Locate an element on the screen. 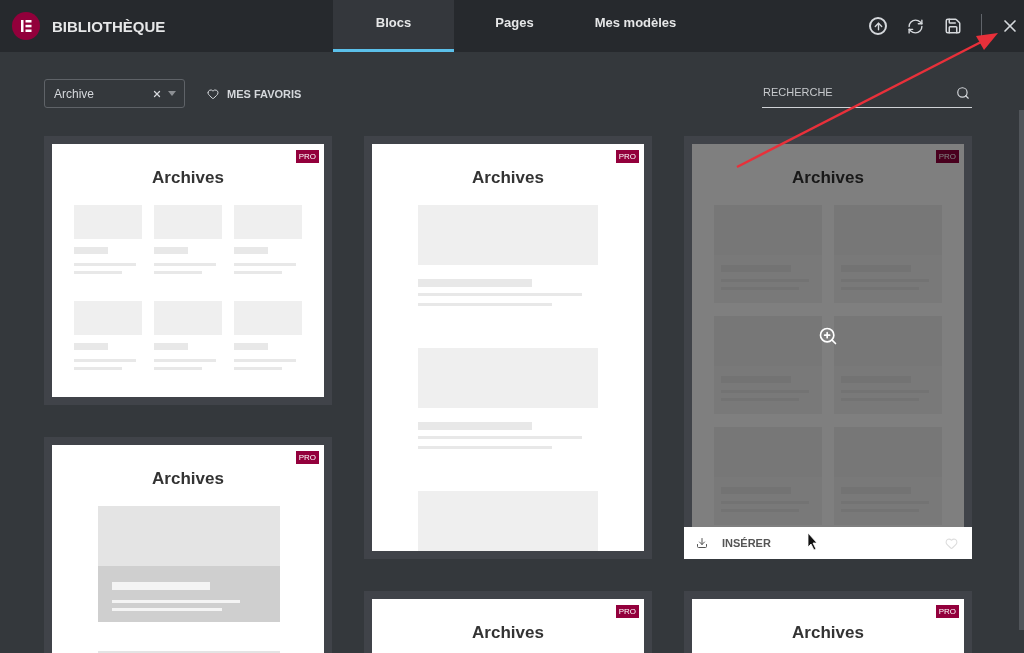 Image resolution: width=1024 pixels, height=653 pixels. caret-icon is located at coordinates (172, 93).